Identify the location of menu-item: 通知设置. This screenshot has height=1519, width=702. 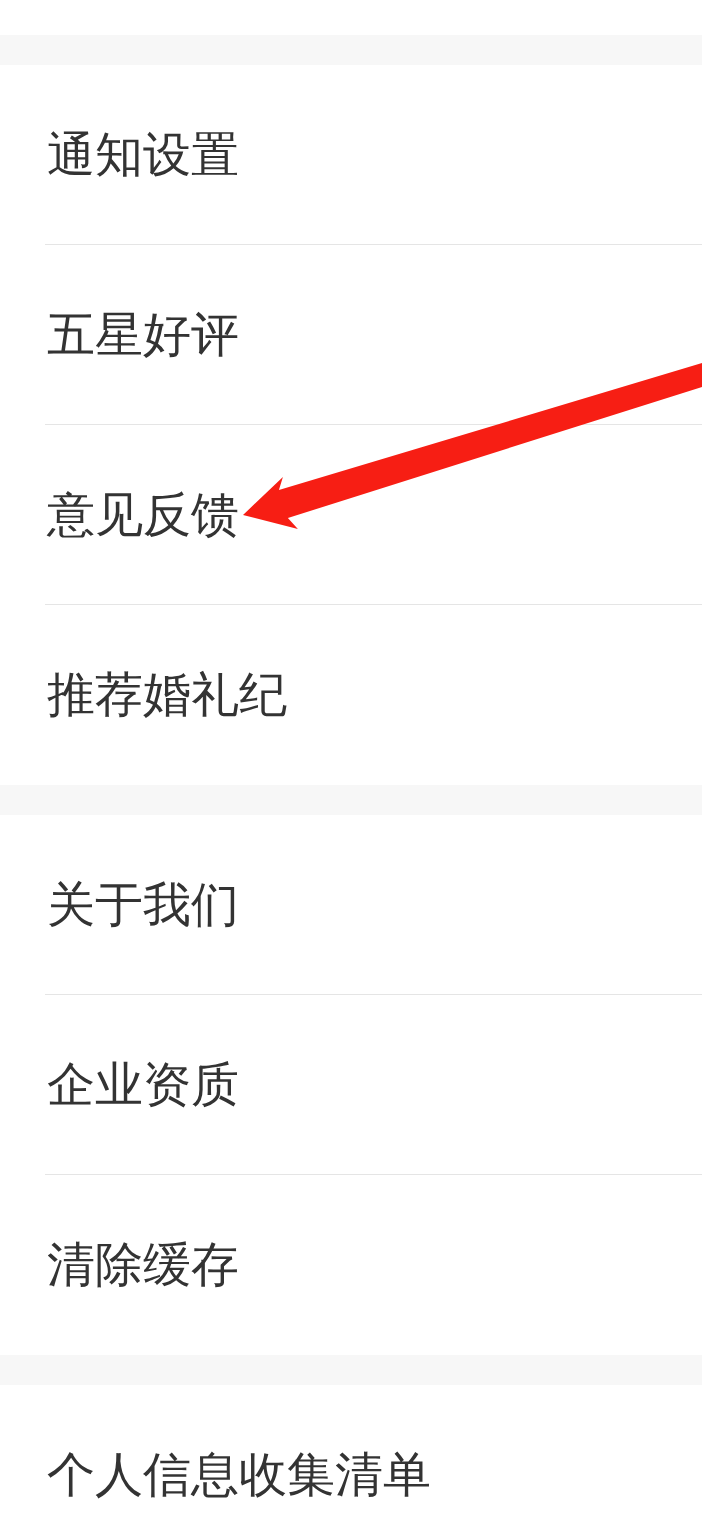
(143, 154).